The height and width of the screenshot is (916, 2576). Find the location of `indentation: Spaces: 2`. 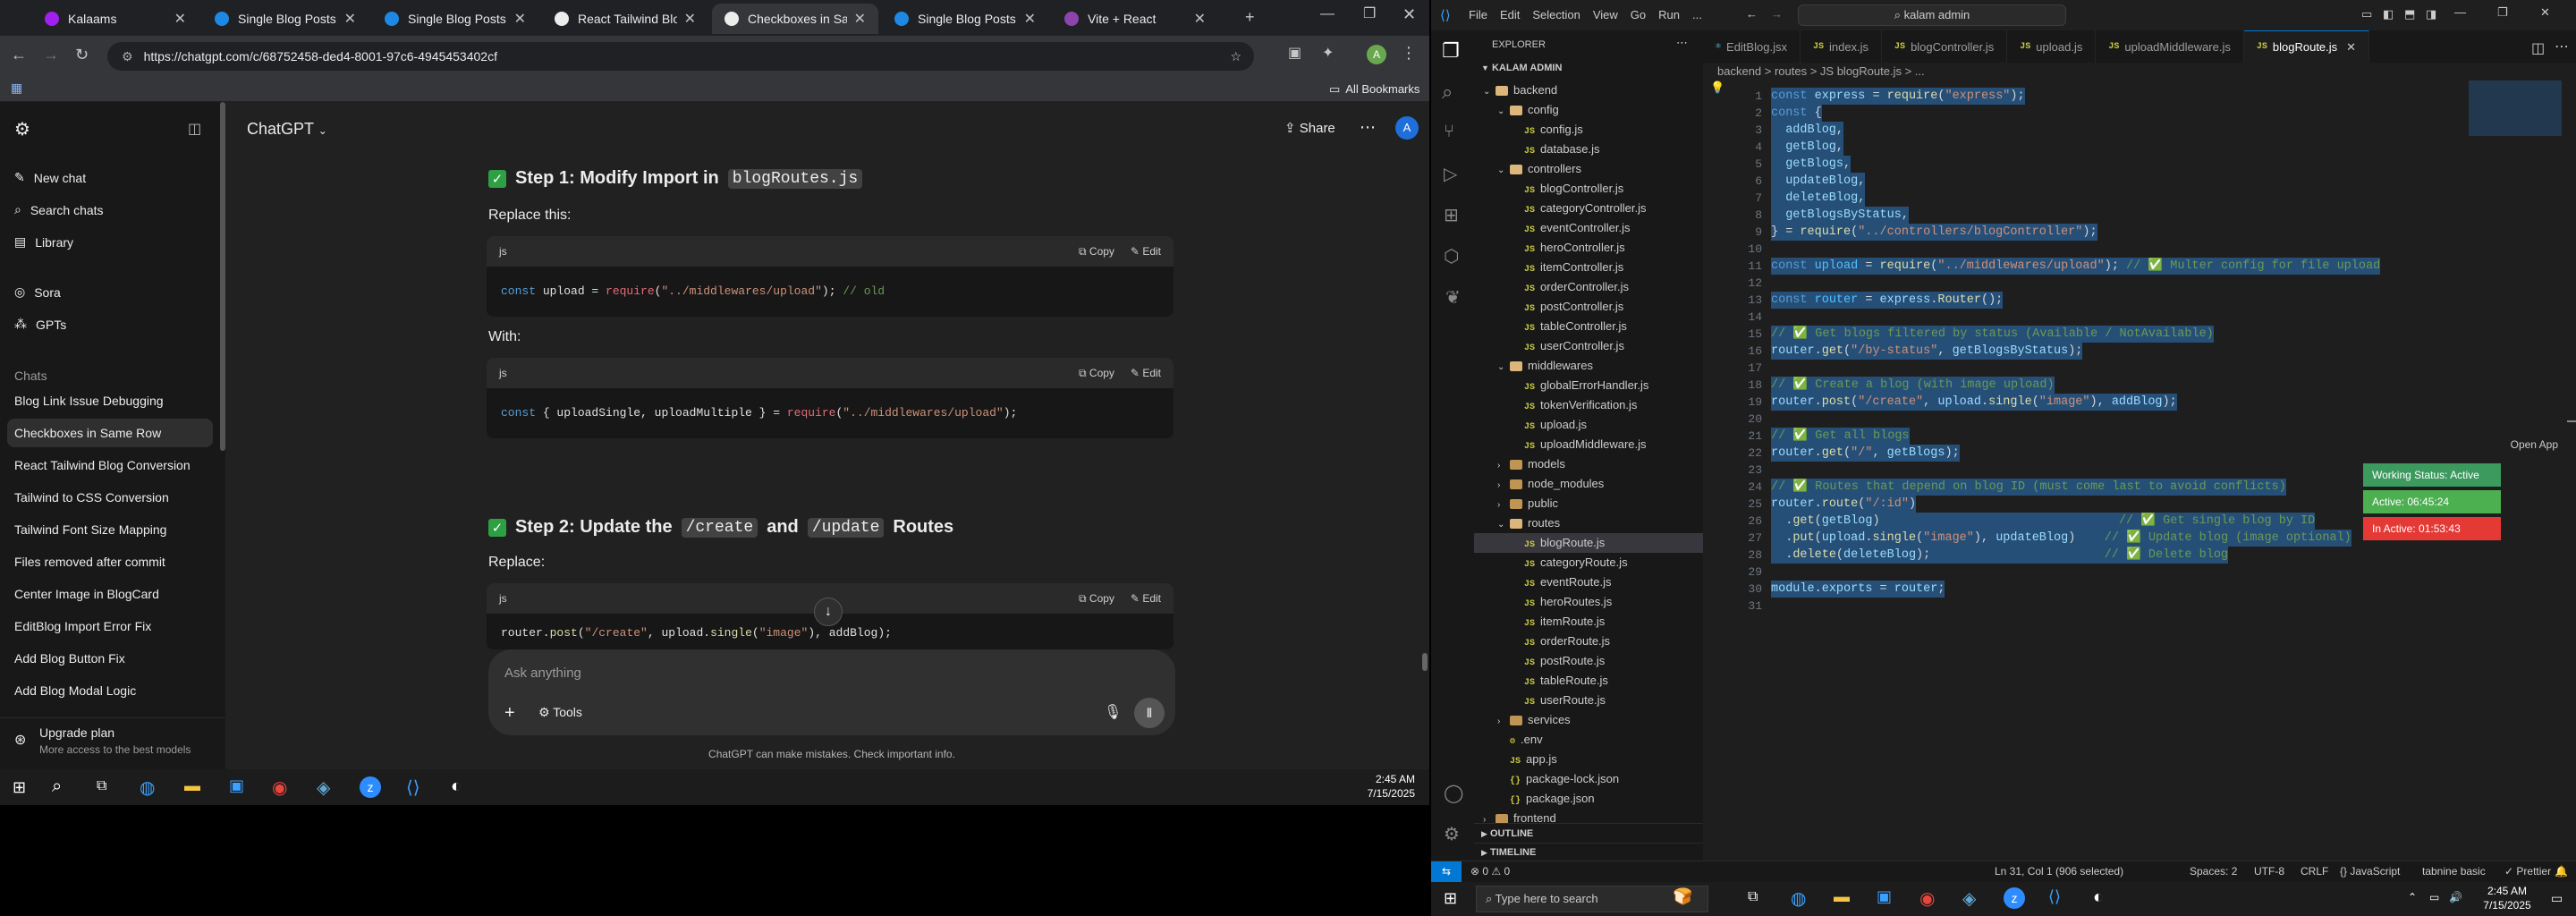

indentation: Spaces: 2 is located at coordinates (2213, 871).